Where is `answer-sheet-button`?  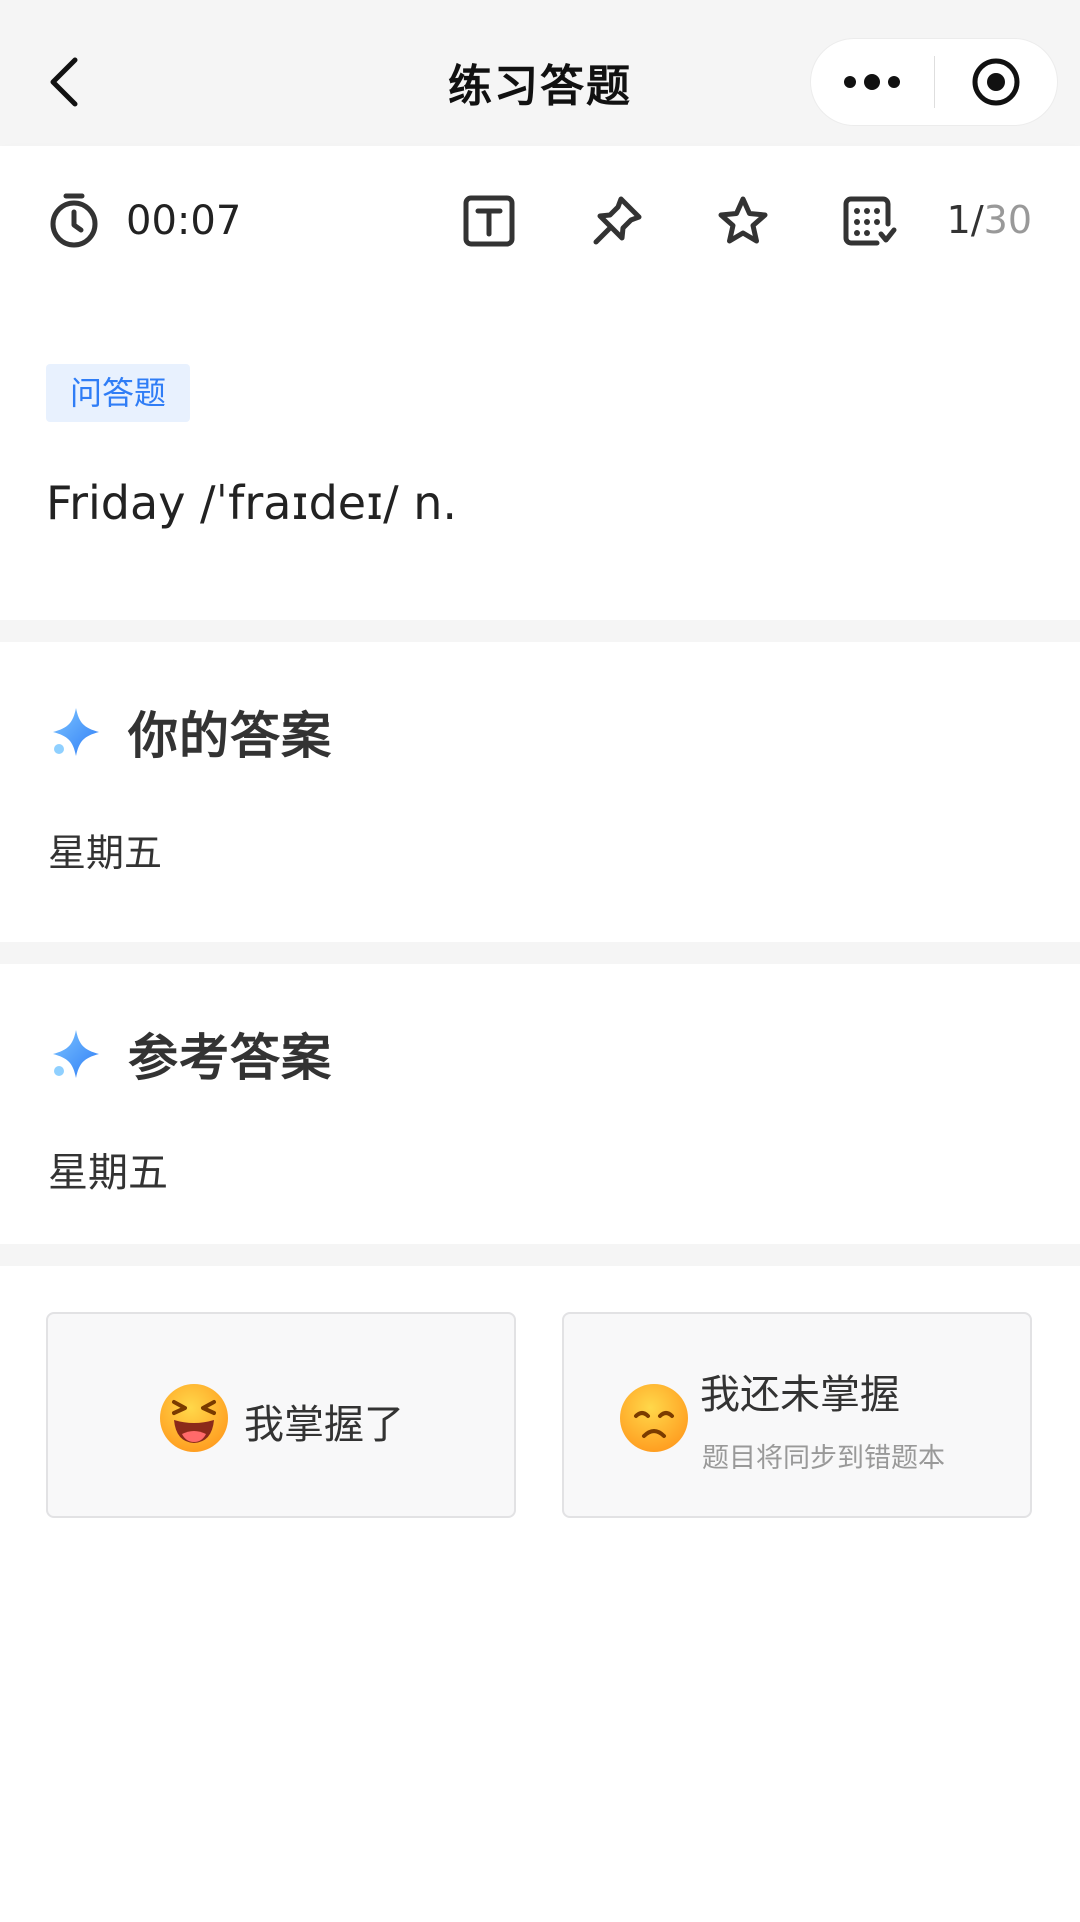
answer-sheet-button is located at coordinates (869, 221).